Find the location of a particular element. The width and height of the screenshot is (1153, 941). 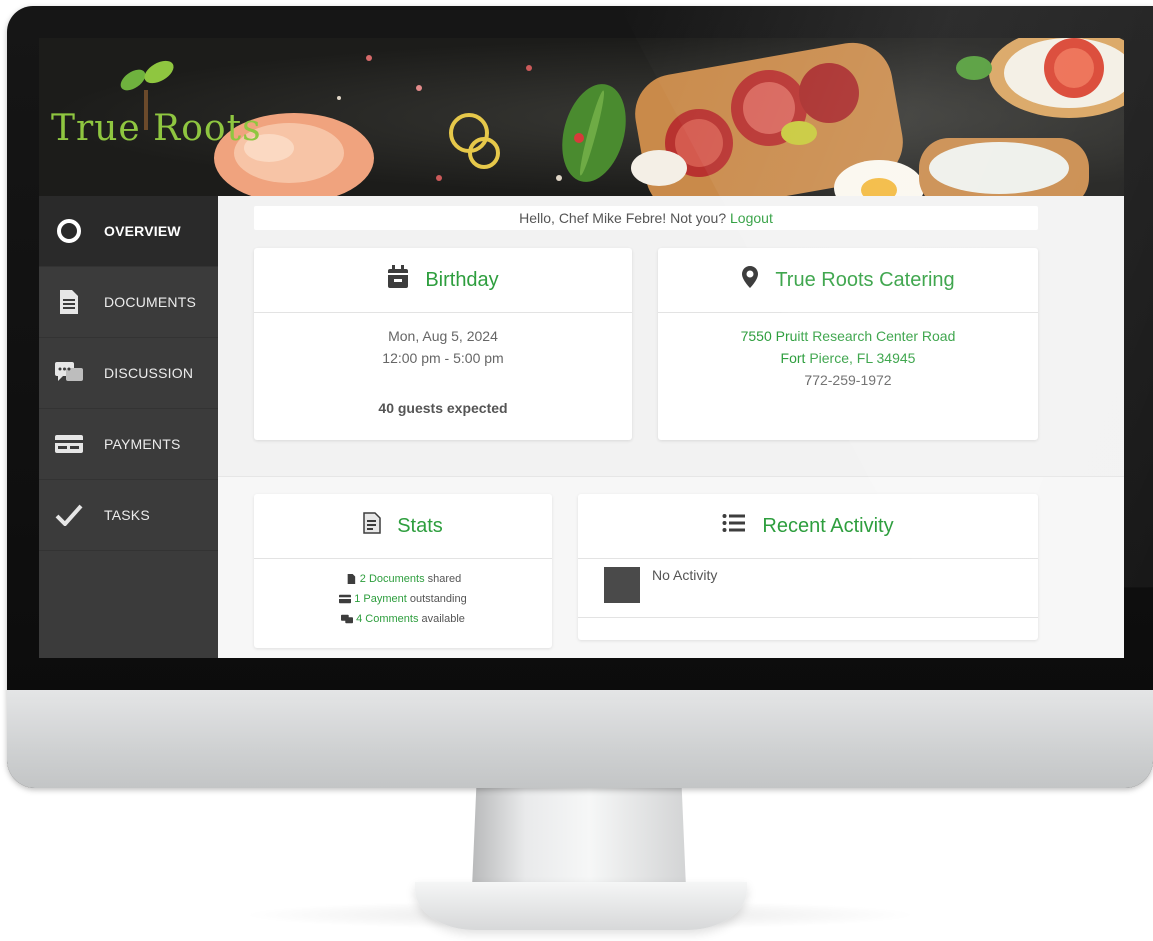

list-icon is located at coordinates (734, 526).